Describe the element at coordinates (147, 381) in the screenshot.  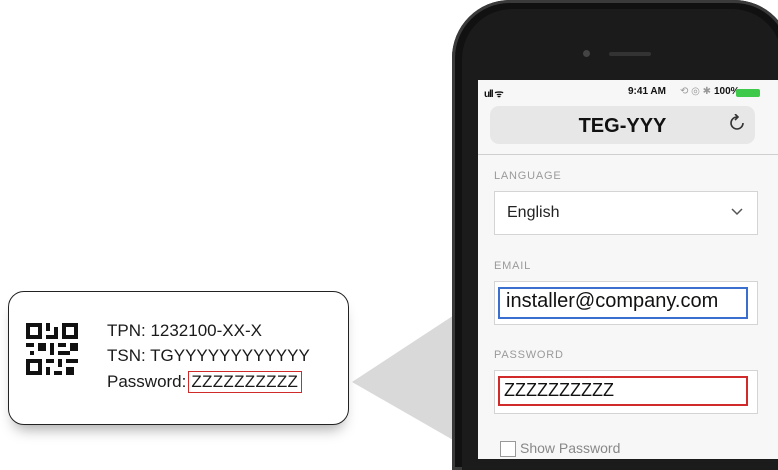
I see `label-password-prefix: Password:` at that location.